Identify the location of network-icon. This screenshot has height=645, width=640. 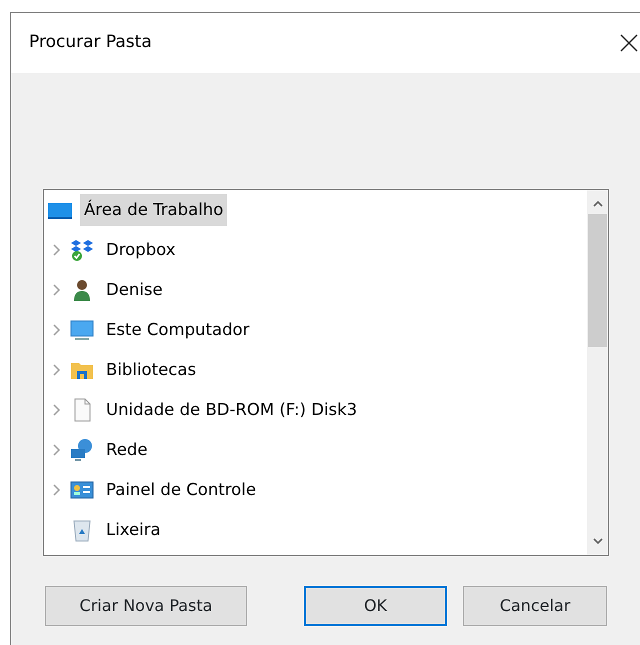
(82, 450).